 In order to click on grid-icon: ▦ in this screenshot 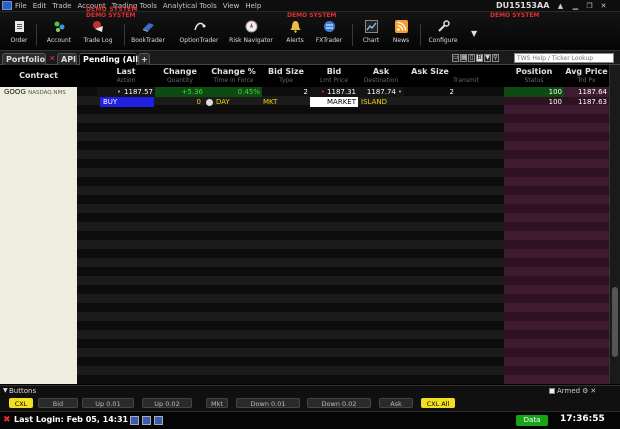, I will do `click(463, 58)`.